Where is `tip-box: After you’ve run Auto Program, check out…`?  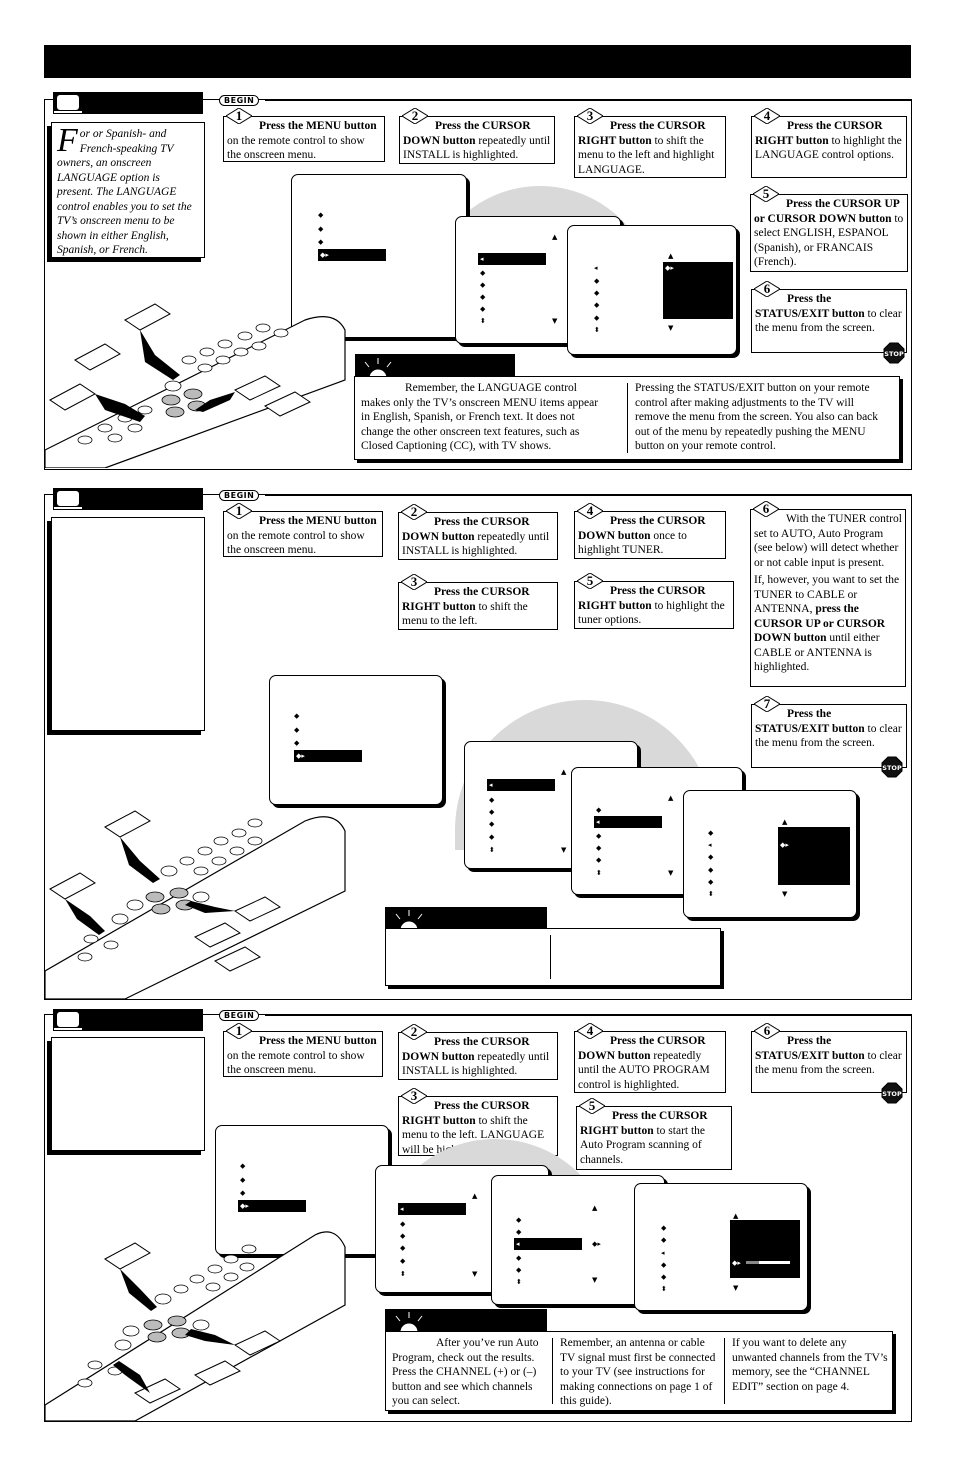 tip-box: After you’ve run Auto Program, check out… is located at coordinates (639, 1371).